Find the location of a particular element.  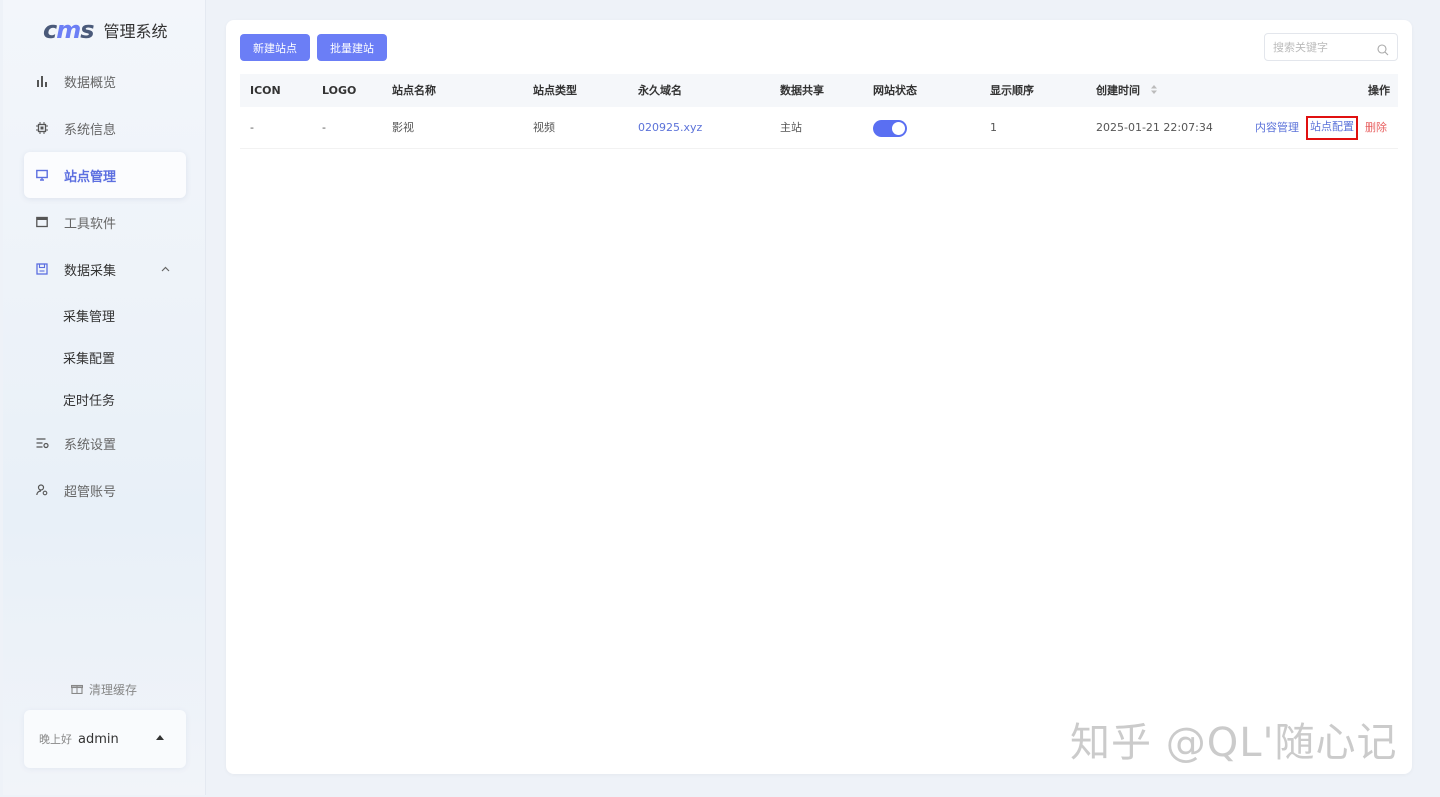

clear-cache-label: 清理缓存 is located at coordinates (113, 690).